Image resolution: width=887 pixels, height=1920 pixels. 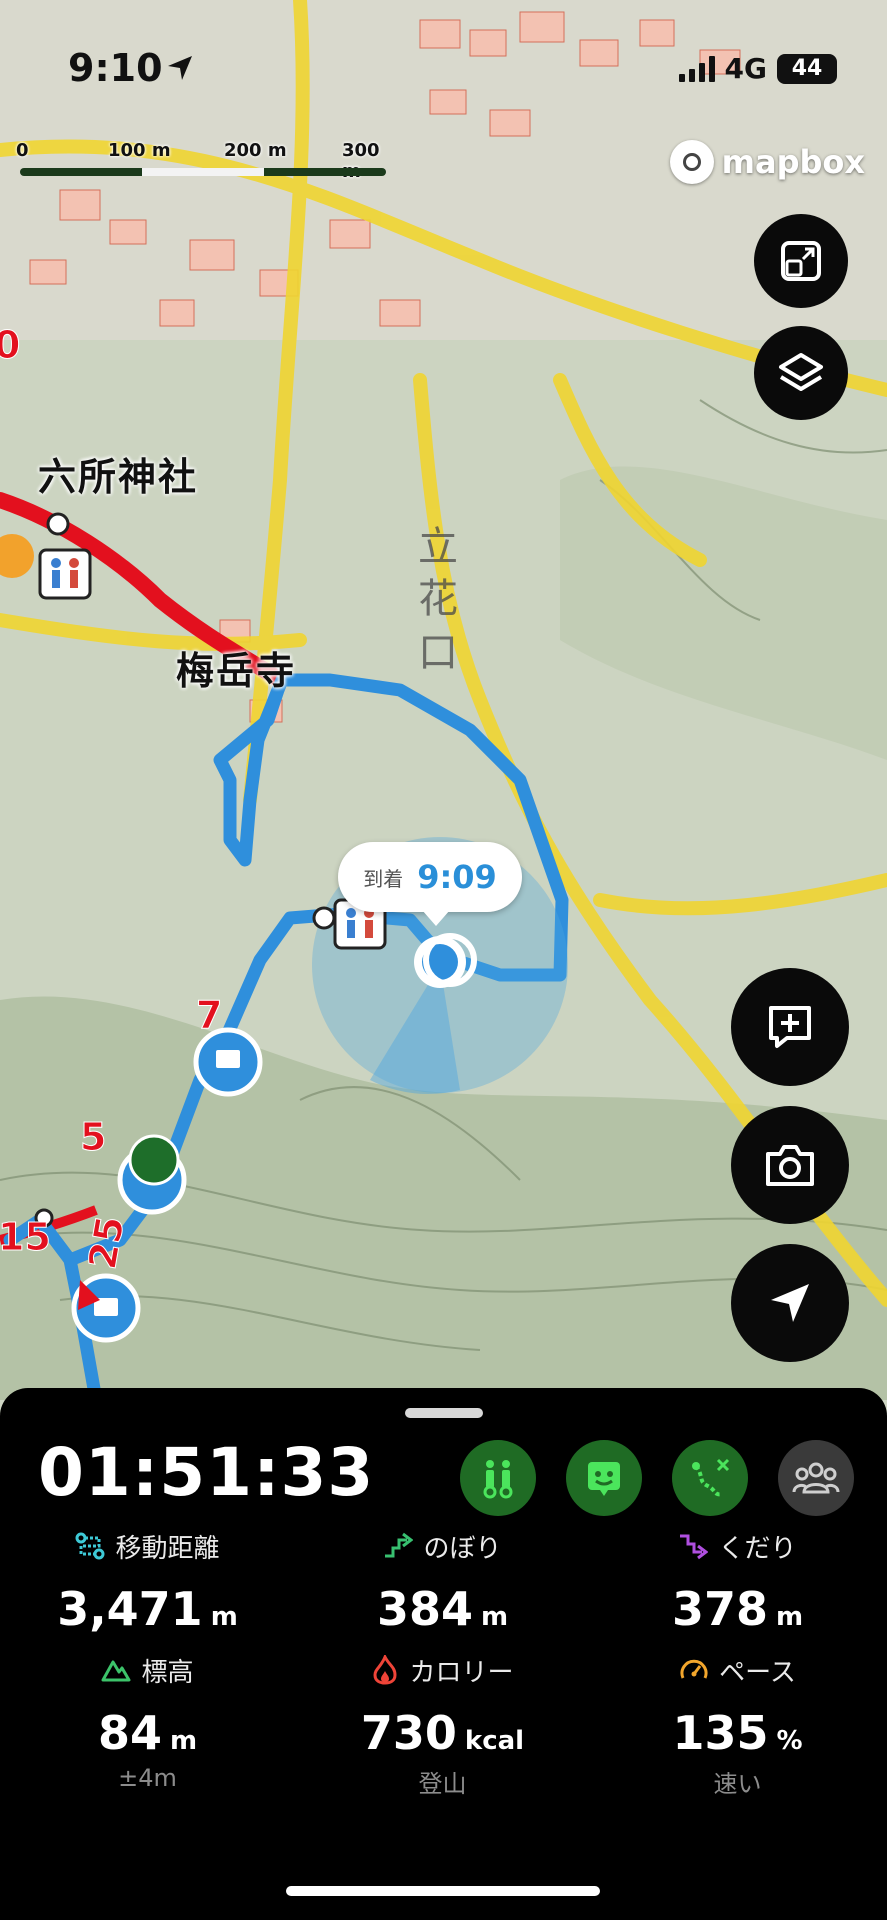 What do you see at coordinates (438, 653) in the screenshot?
I see `terrain-label-3: 口` at bounding box center [438, 653].